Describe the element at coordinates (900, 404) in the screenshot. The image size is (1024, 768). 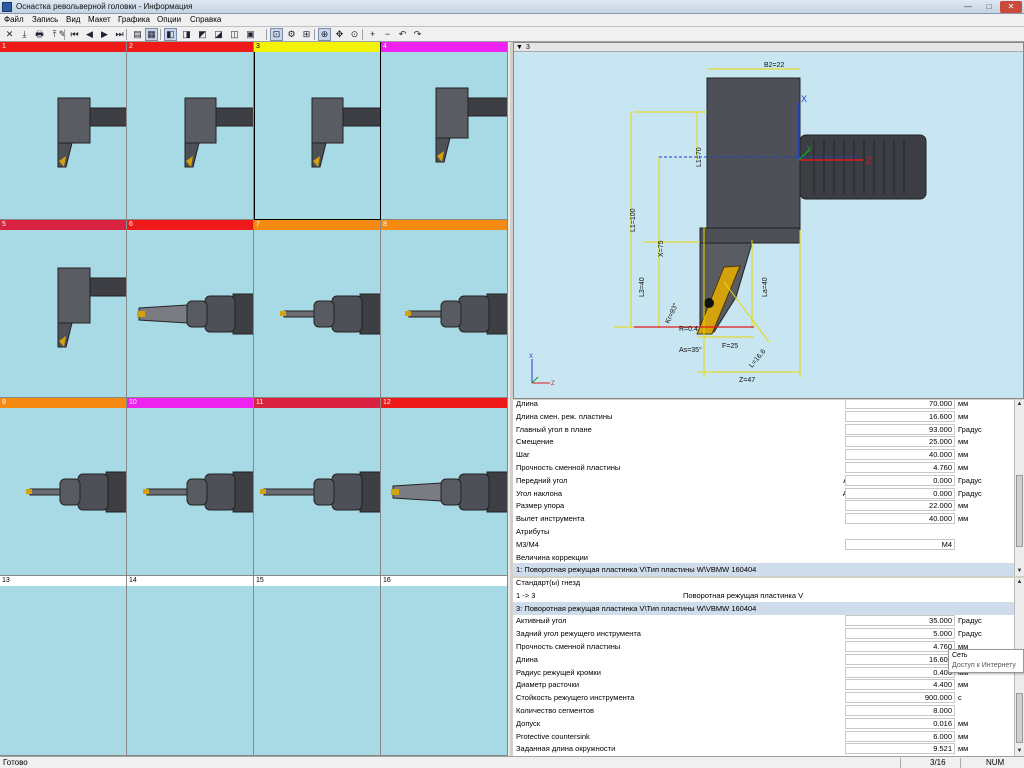
I see `parameter-value: 70.000` at that location.